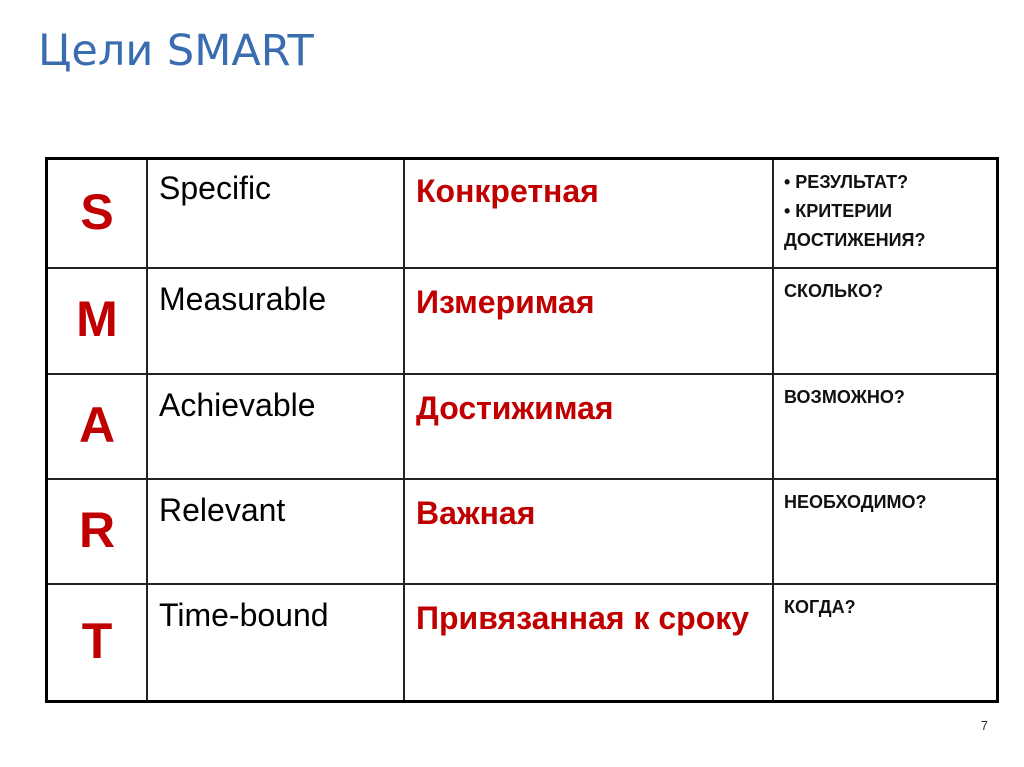 Image resolution: width=1024 pixels, height=767 pixels. I want to click on question: СКОЛЬКО?, so click(834, 291).